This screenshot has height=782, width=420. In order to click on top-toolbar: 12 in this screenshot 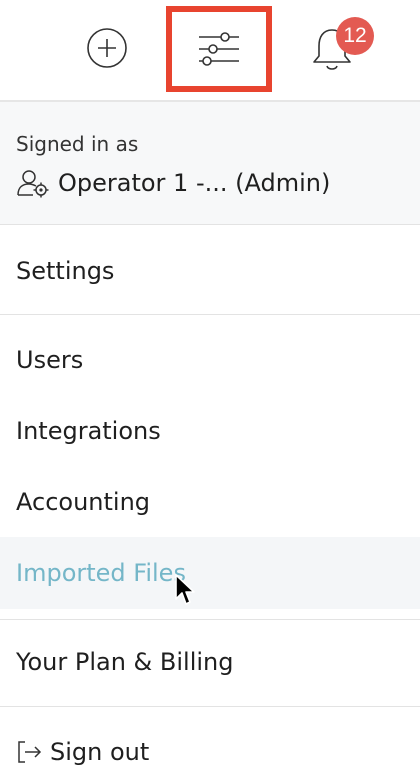, I will do `click(210, 50)`.